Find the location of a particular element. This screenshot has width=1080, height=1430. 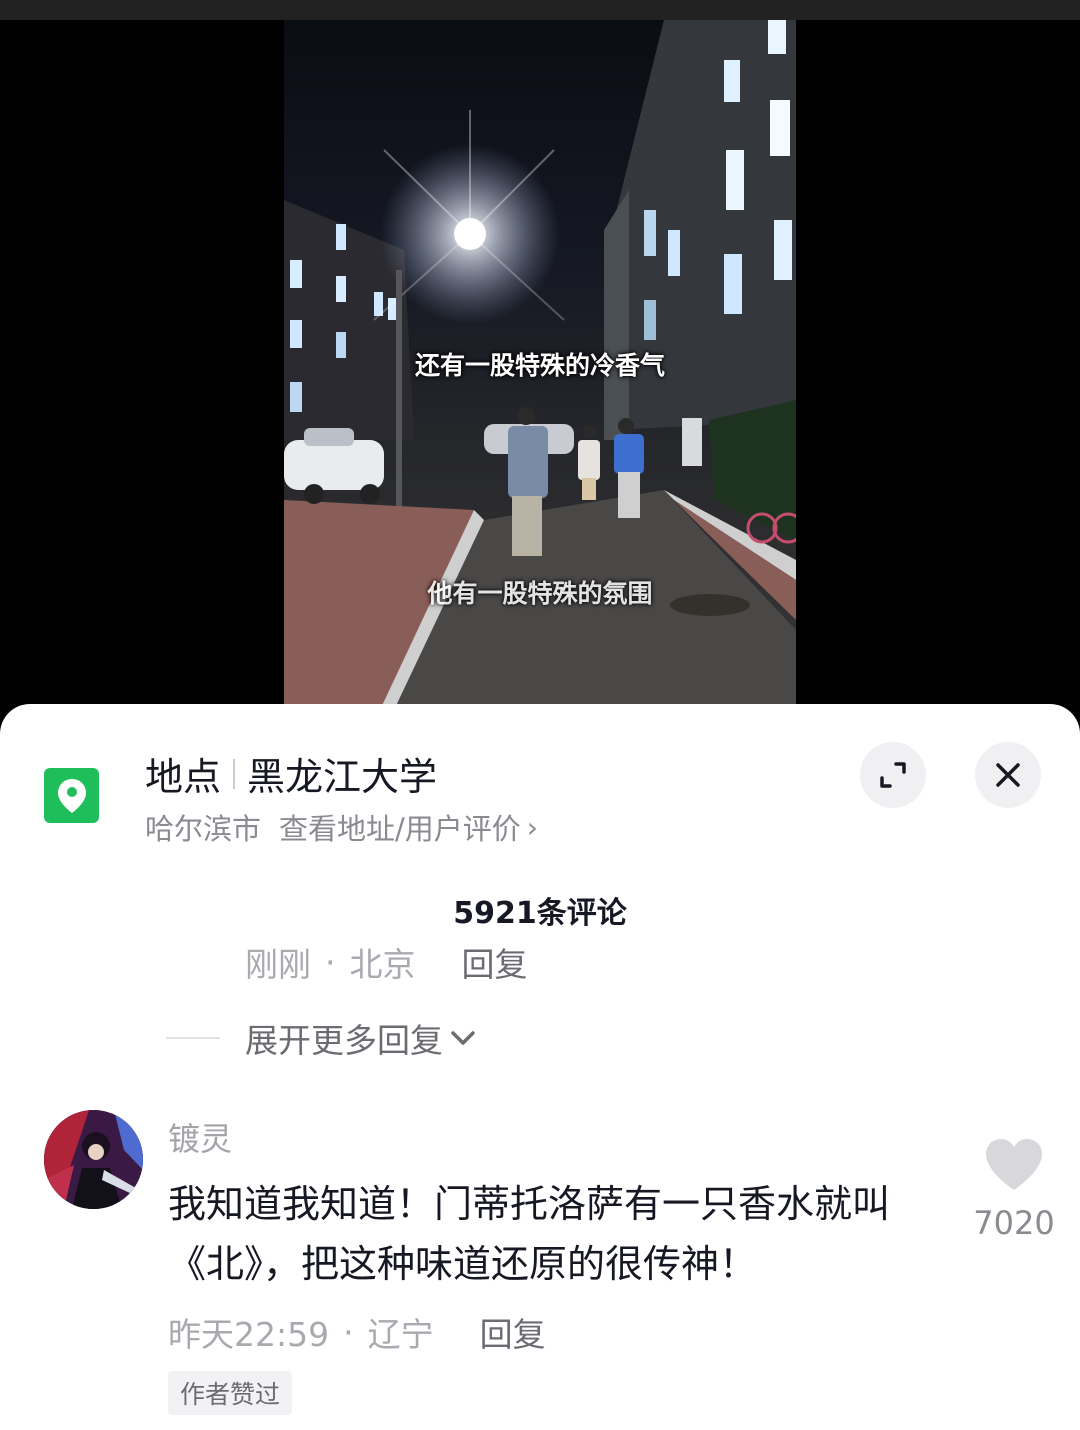

divider-line is located at coordinates (193, 1038).